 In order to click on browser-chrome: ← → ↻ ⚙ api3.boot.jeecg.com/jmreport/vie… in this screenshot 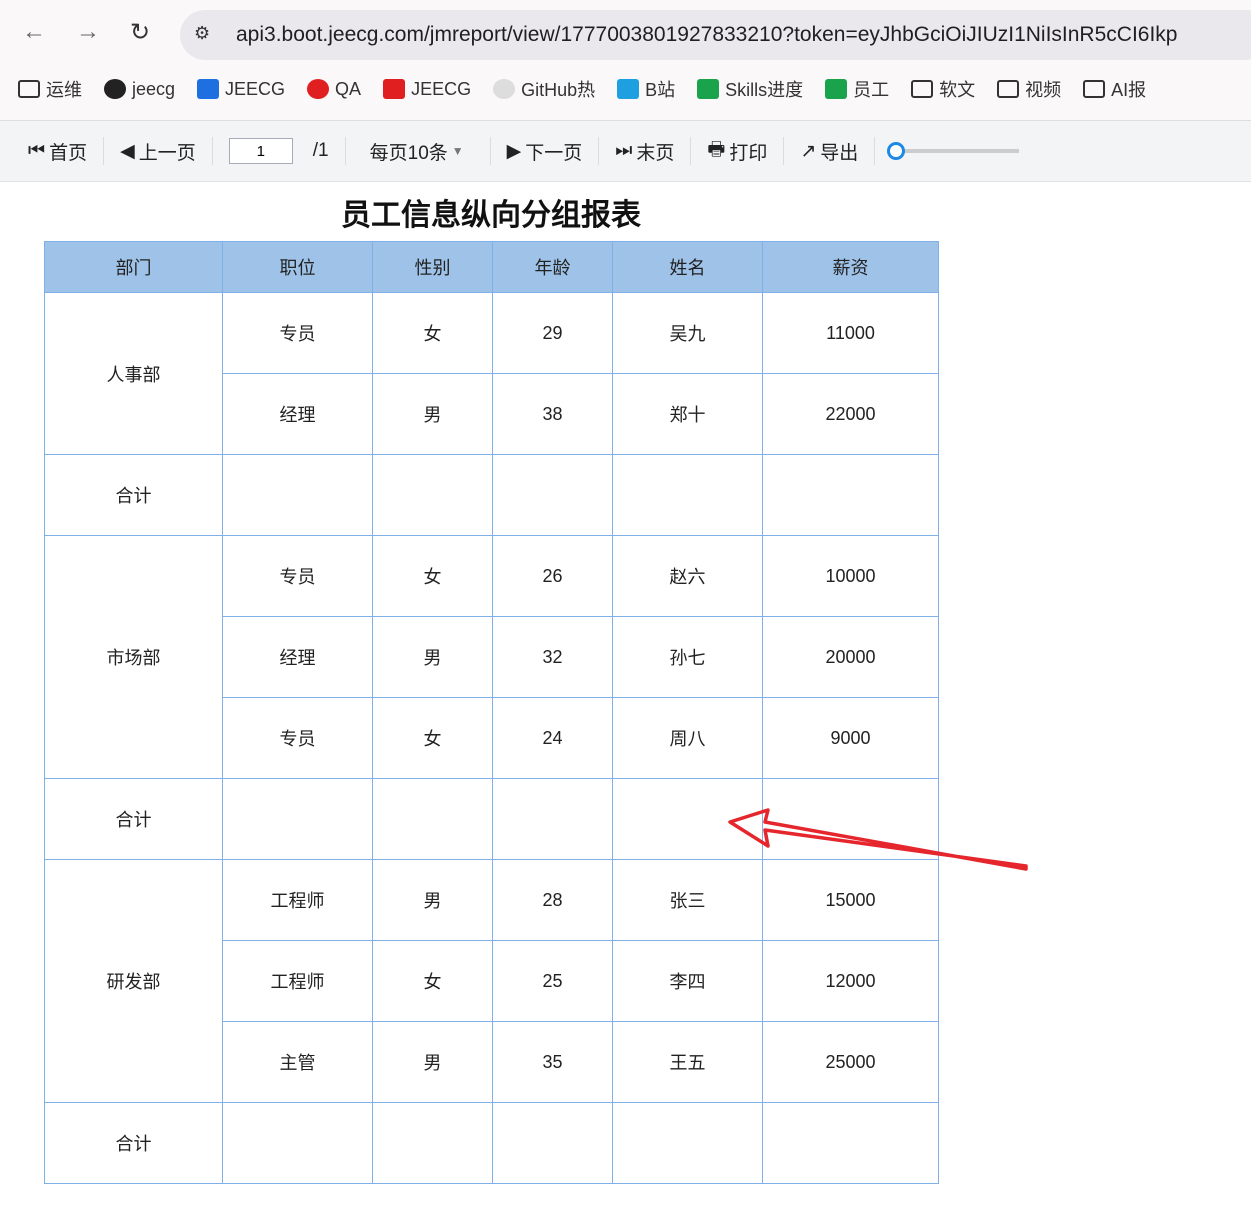, I will do `click(625, 60)`.